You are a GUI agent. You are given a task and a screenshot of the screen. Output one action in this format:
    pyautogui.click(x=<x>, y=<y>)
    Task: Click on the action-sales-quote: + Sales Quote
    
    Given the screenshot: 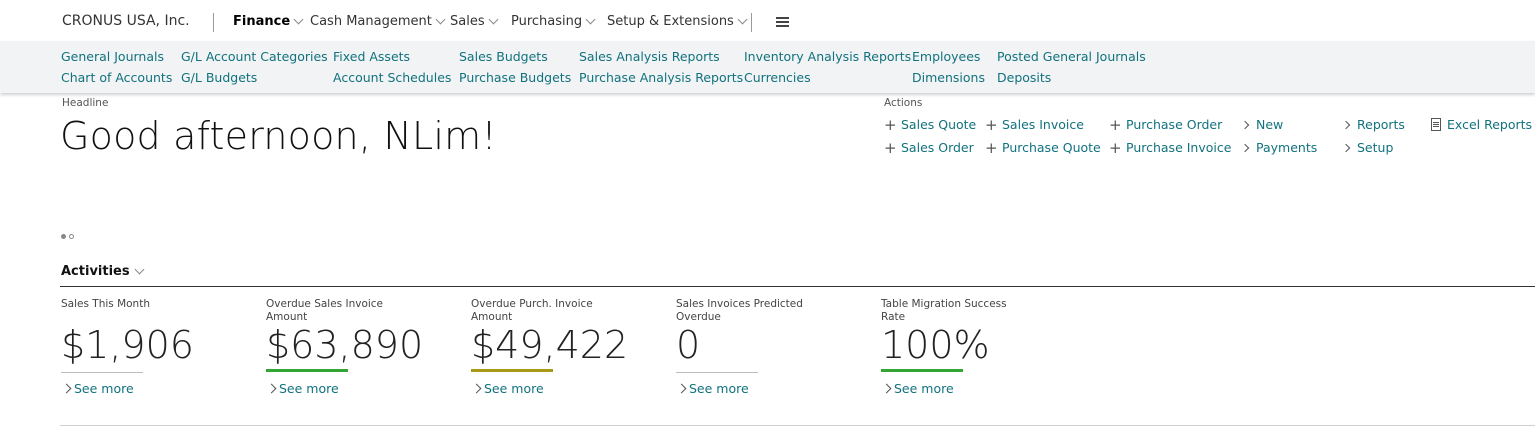 What is the action you would take?
    pyautogui.click(x=930, y=124)
    